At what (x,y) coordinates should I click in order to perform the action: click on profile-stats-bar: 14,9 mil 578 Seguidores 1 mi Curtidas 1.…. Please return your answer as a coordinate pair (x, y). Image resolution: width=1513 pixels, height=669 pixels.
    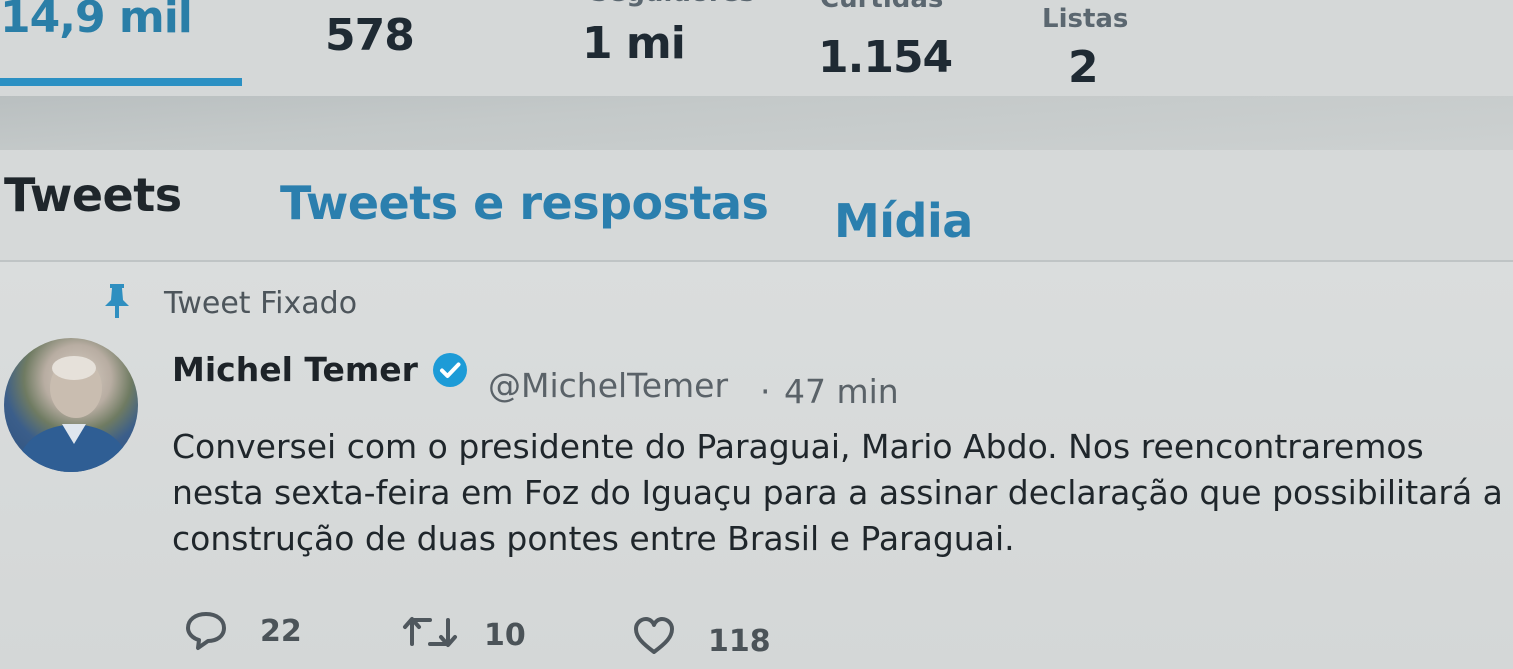
    Looking at the image, I should click on (756, 50).